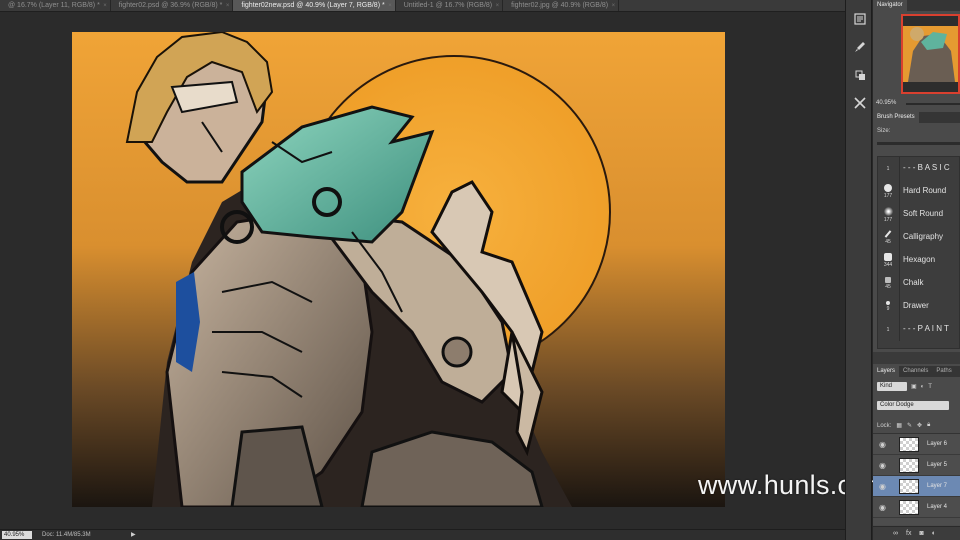  I want to click on brush-size-slider, so click(918, 143).